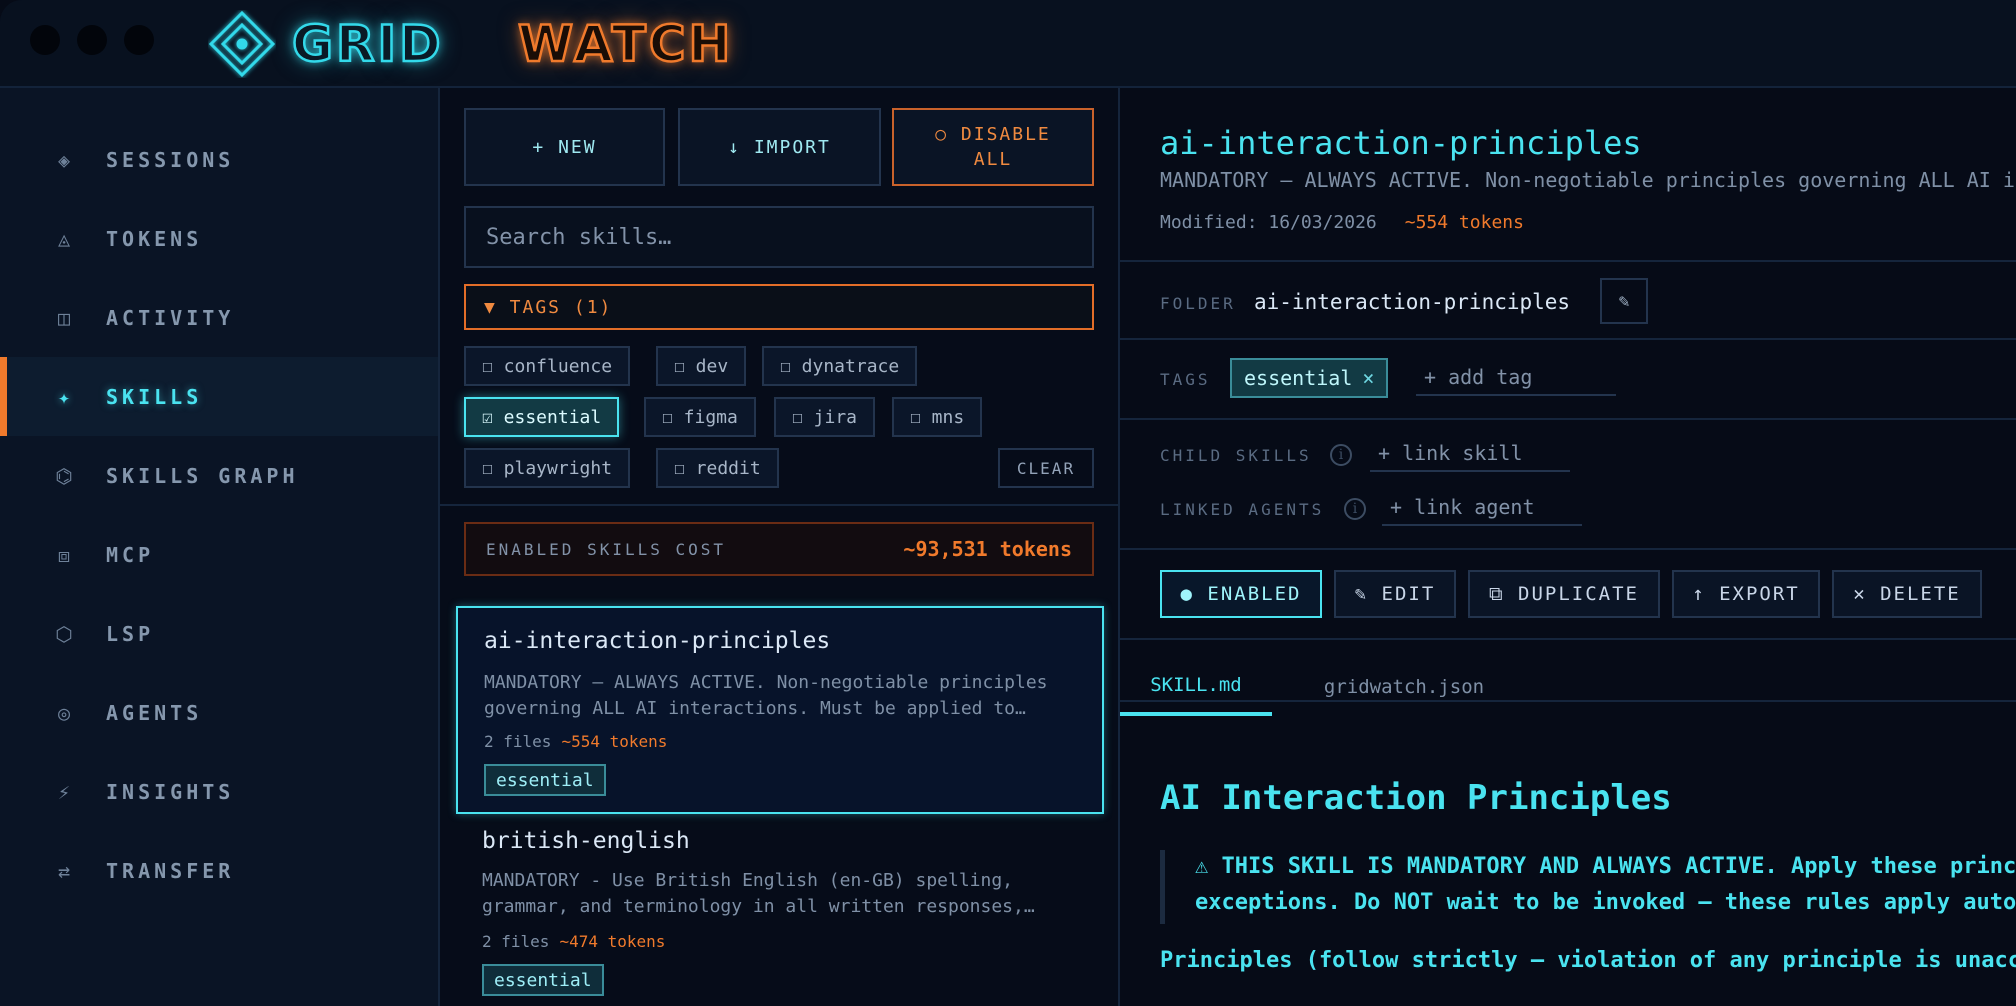 This screenshot has height=1006, width=2016. What do you see at coordinates (1404, 687) in the screenshot?
I see `tab-gridwatch-json: gridwatch.json` at bounding box center [1404, 687].